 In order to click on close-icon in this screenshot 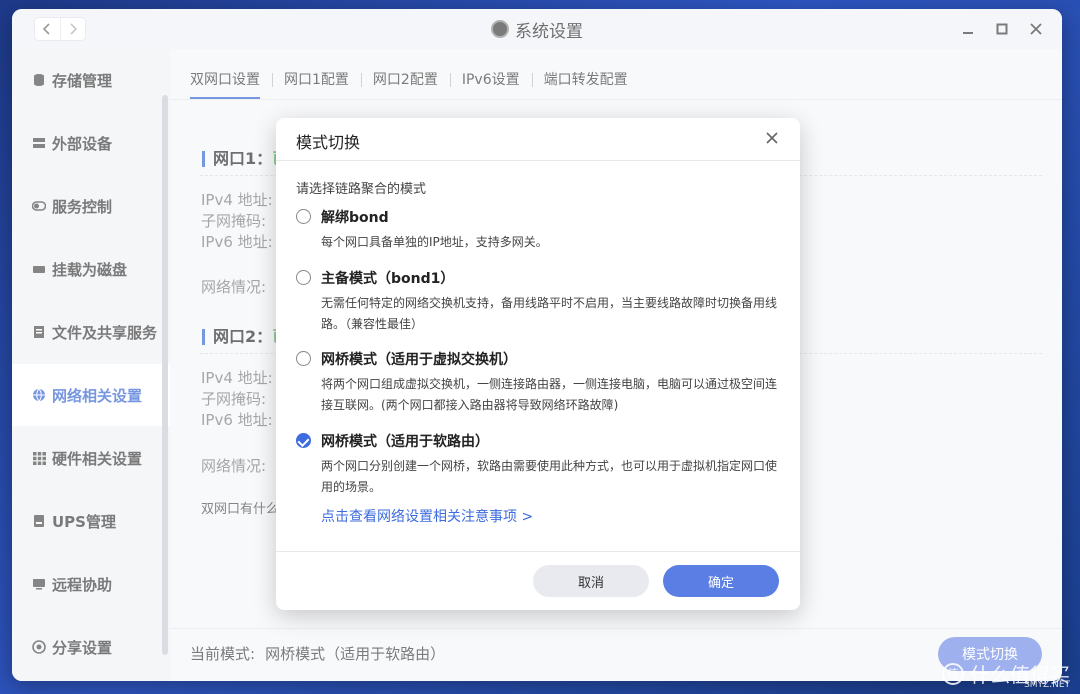, I will do `click(772, 138)`.